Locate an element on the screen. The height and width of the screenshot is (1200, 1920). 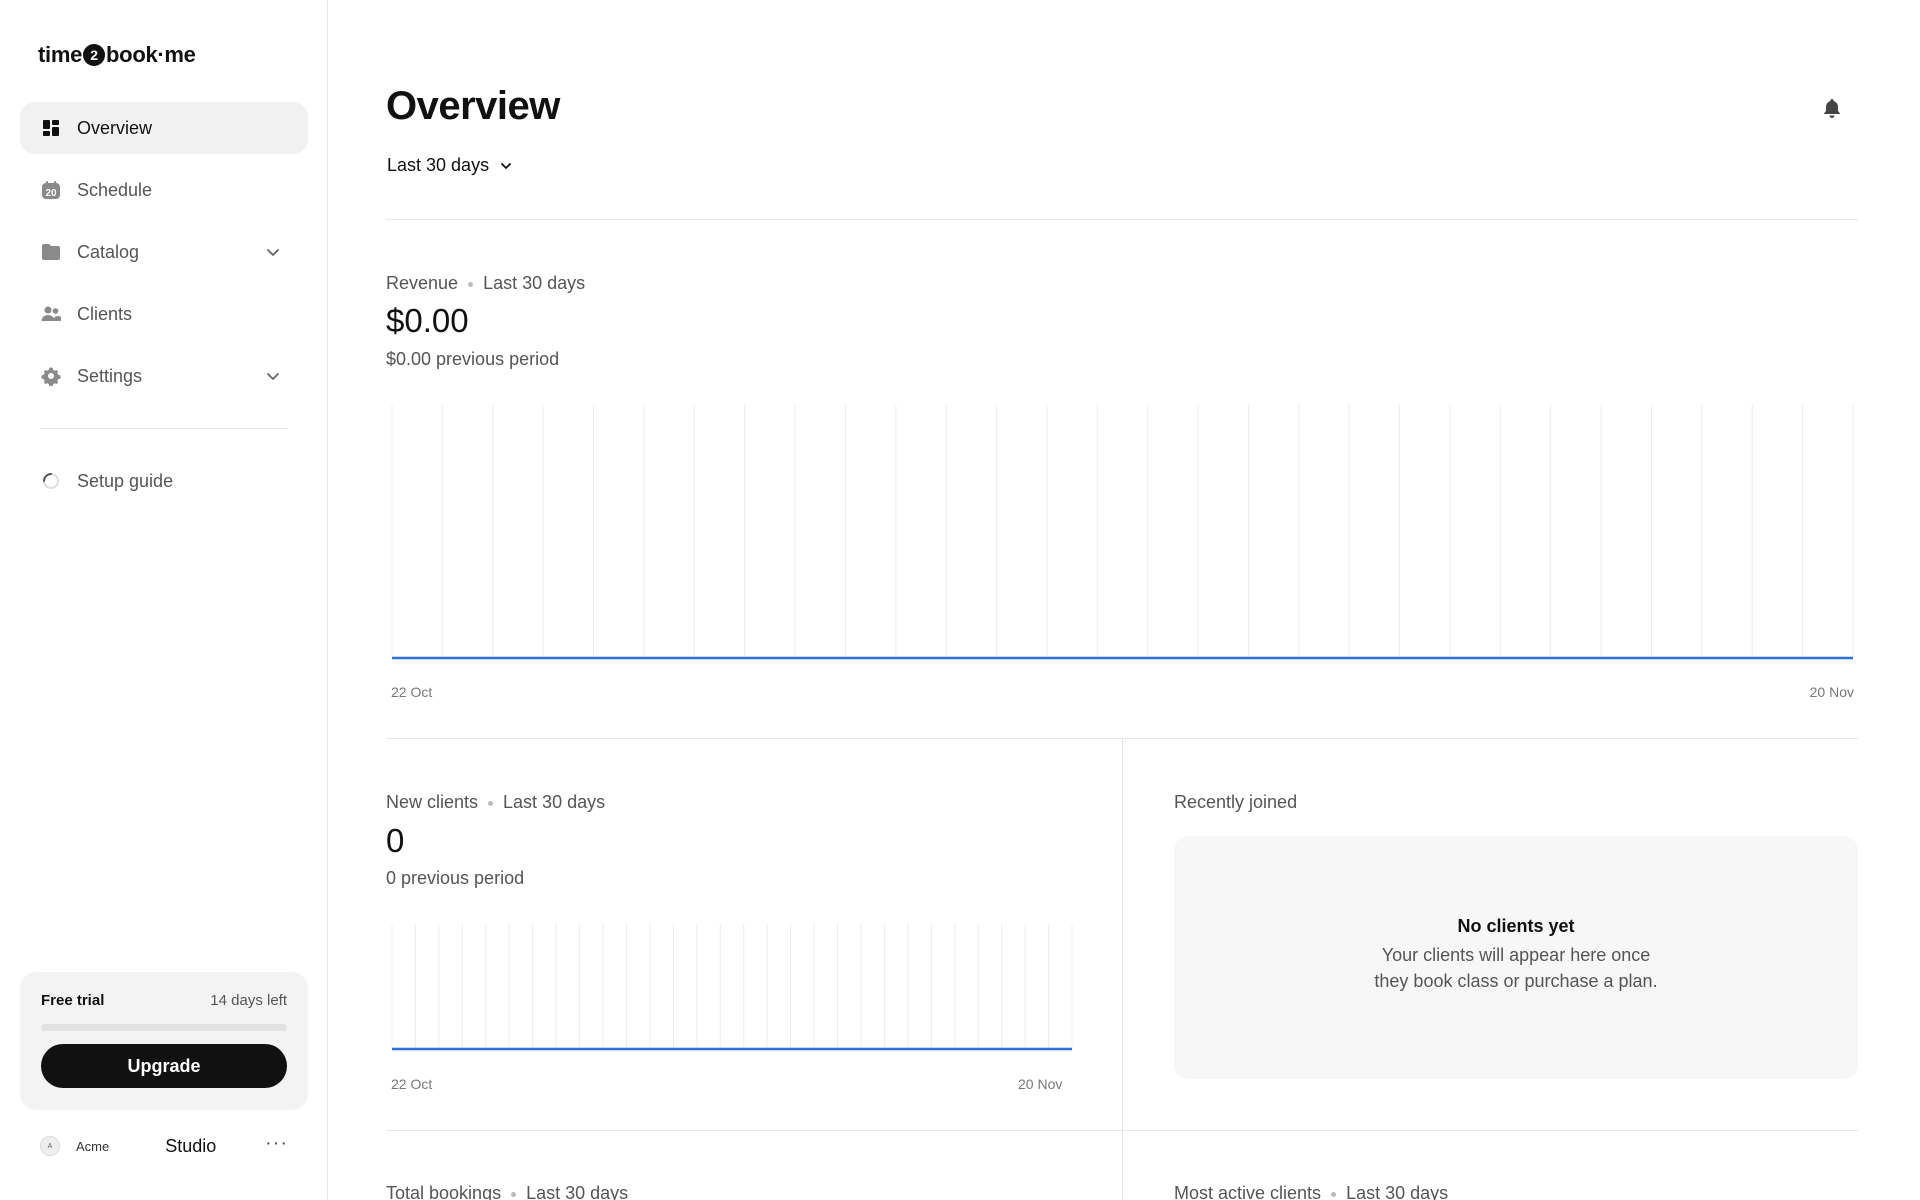
empty-state-line: they book class or purchase a plan. is located at coordinates (1516, 981).